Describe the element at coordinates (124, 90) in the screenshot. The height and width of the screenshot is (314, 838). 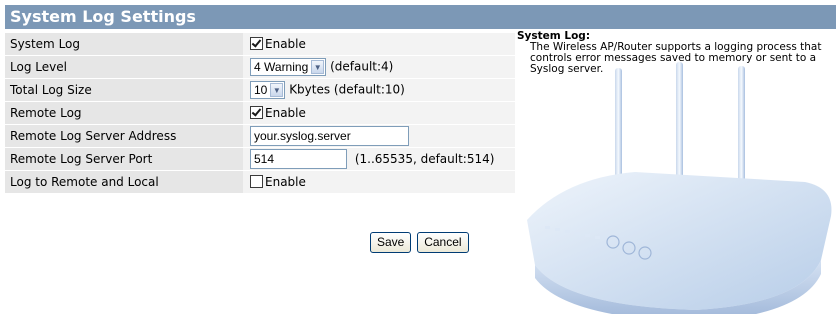
I see `total-log-size-label: Total Log Size` at that location.